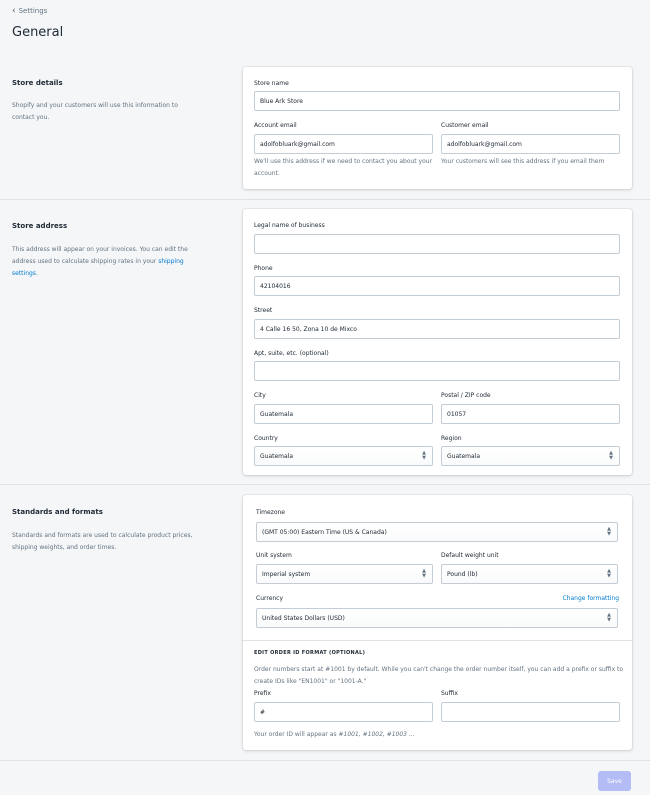 The image size is (650, 795). Describe the element at coordinates (437, 640) in the screenshot. I see `card-section-divider` at that location.